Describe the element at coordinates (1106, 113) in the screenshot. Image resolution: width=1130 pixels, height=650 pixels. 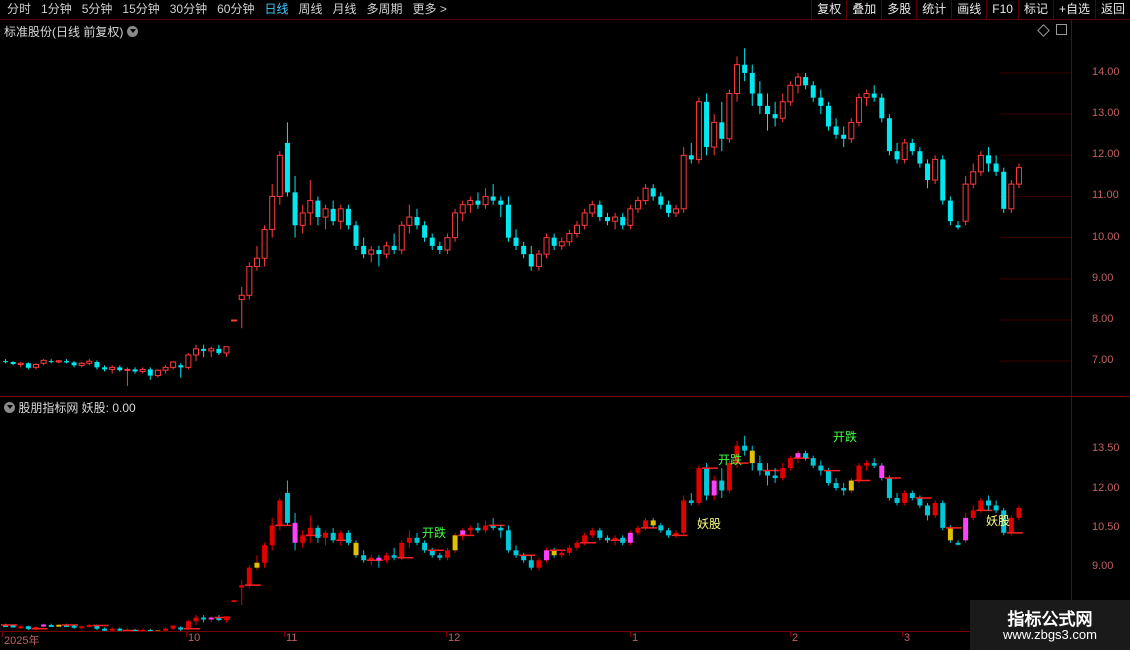
I see `main-y-tick-label: 13.00` at that location.